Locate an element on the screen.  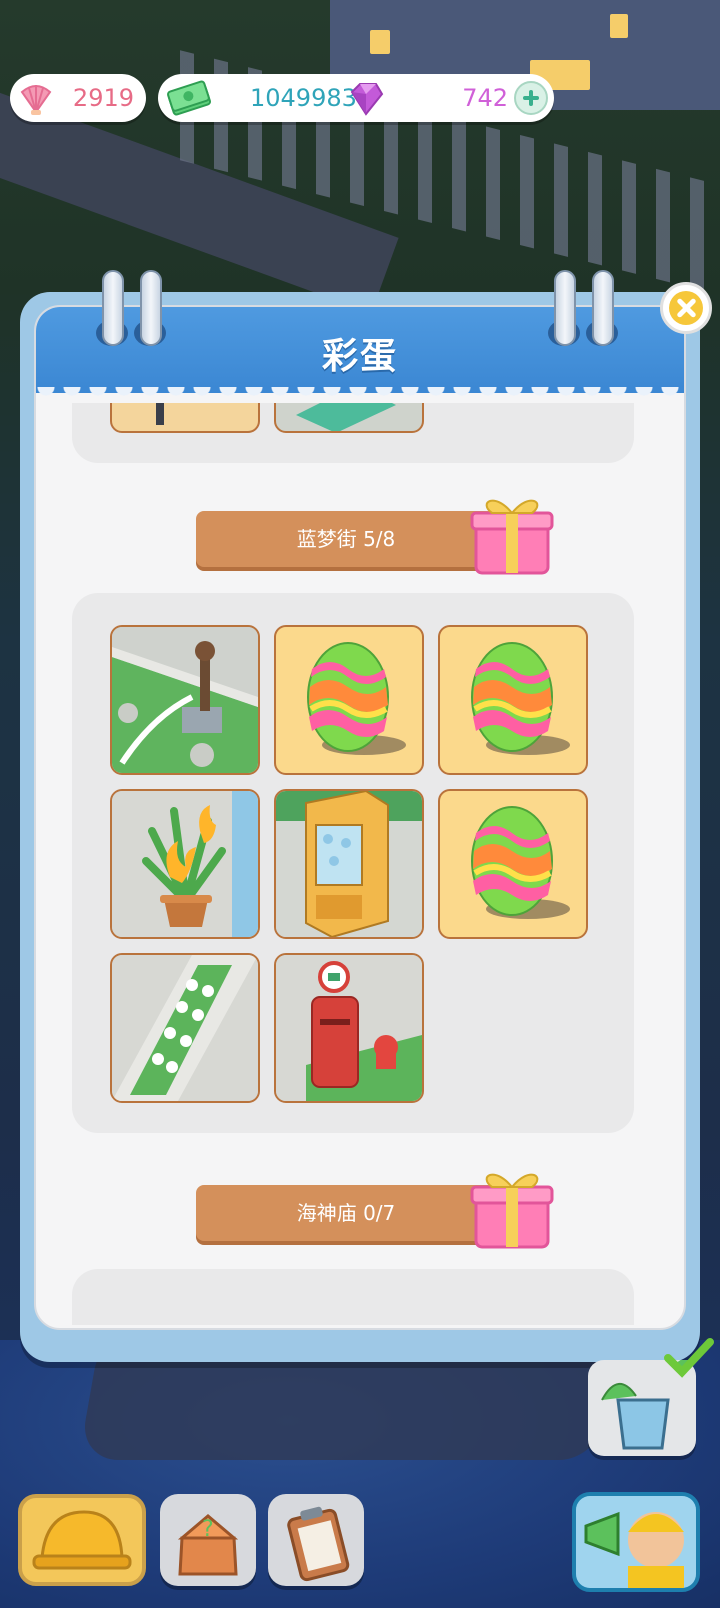
gem-icon is located at coordinates (367, 99).